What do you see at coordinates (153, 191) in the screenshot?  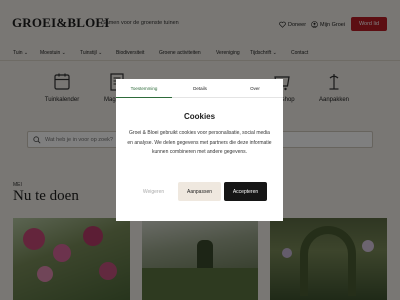 I see `reject-cookies-button: Weigeren` at bounding box center [153, 191].